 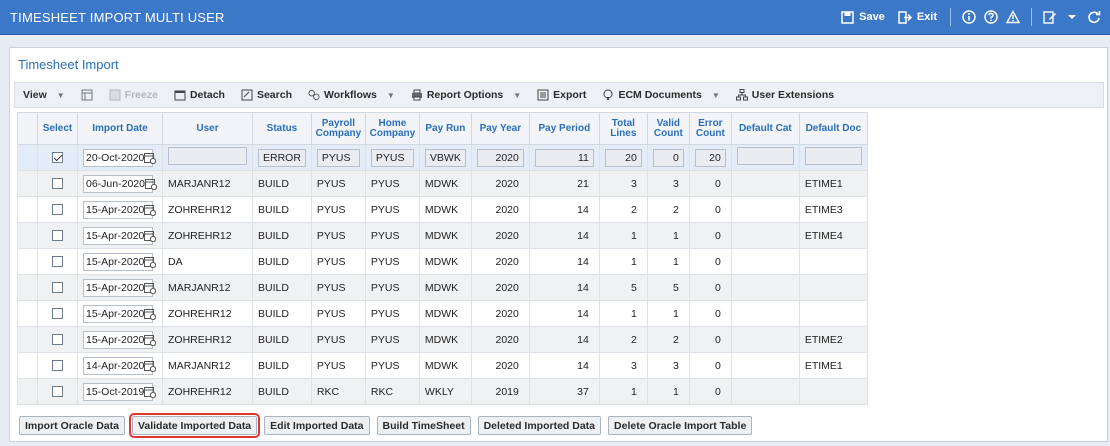 I want to click on payroll-company-field: PYUS, so click(x=338, y=157).